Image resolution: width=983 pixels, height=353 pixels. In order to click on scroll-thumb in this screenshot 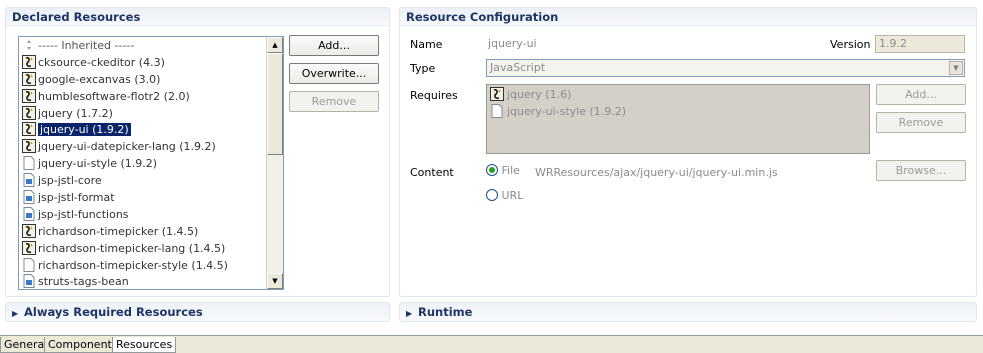, I will do `click(275, 104)`.